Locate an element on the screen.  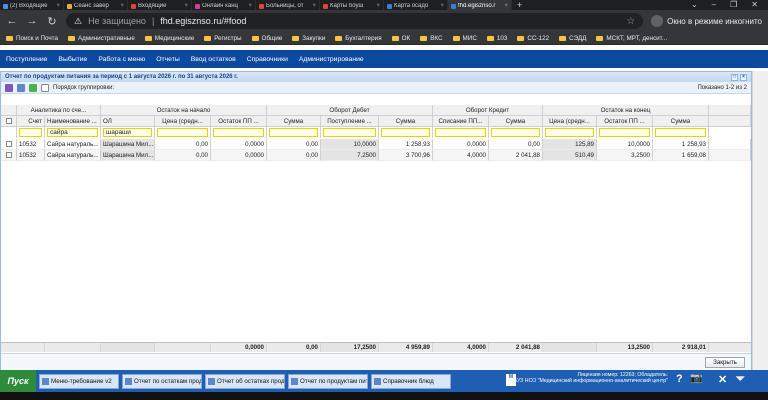
menu-item: Справочники is located at coordinates (267, 59).